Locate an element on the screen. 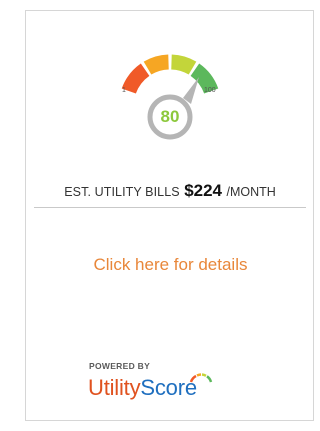  gauge-segment-mid-low is located at coordinates (156, 64).